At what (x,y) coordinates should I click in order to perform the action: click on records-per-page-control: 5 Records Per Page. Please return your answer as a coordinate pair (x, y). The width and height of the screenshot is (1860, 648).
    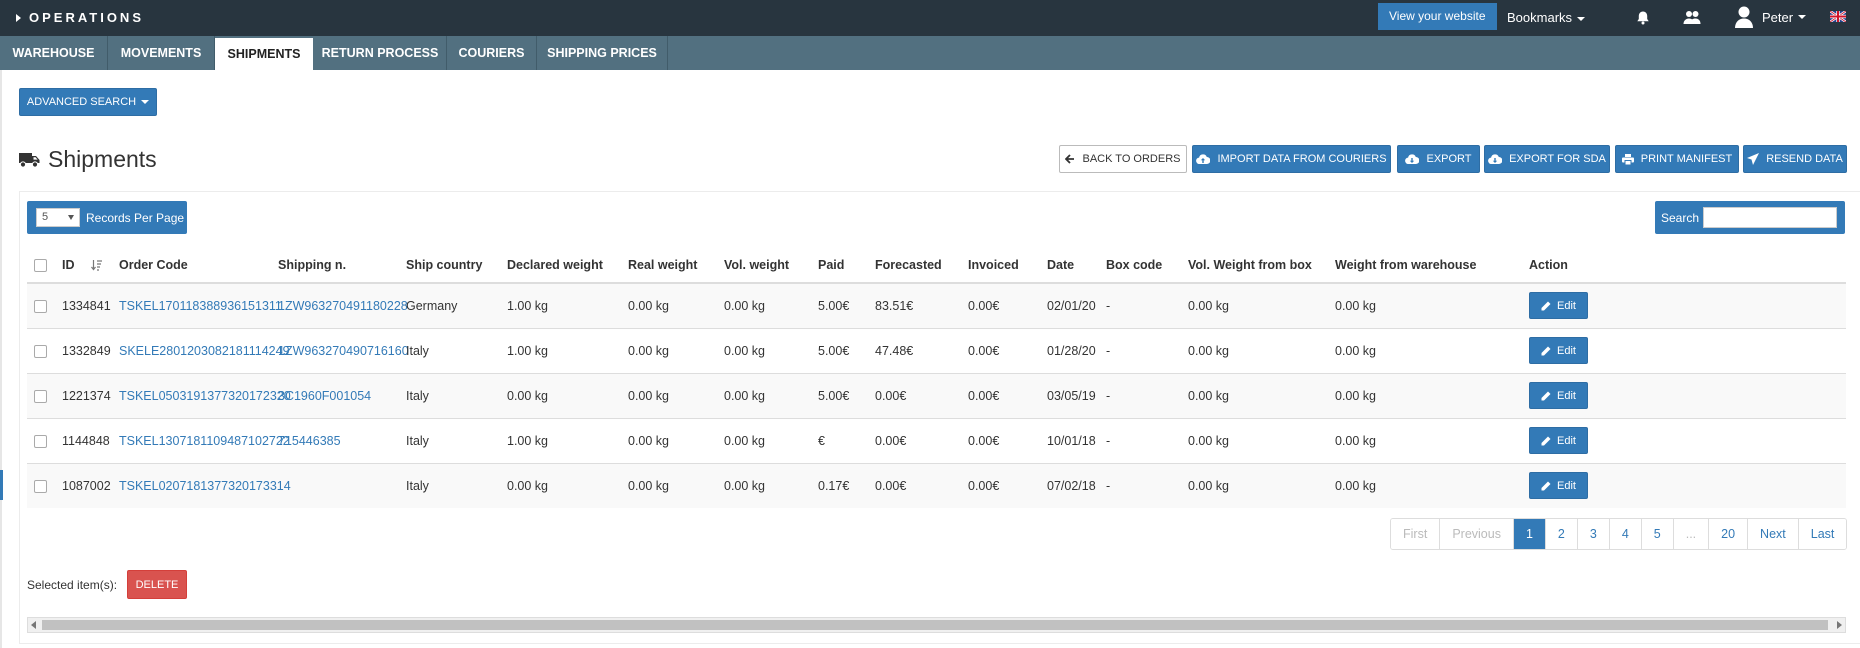
    Looking at the image, I should click on (107, 217).